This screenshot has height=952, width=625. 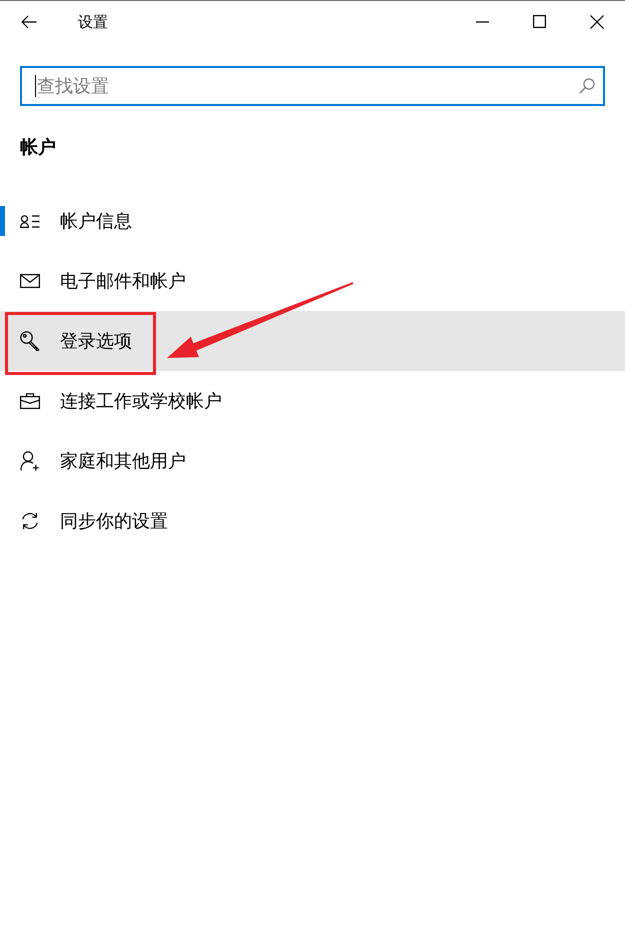 I want to click on nav-item: 帐户信息, so click(x=312, y=221).